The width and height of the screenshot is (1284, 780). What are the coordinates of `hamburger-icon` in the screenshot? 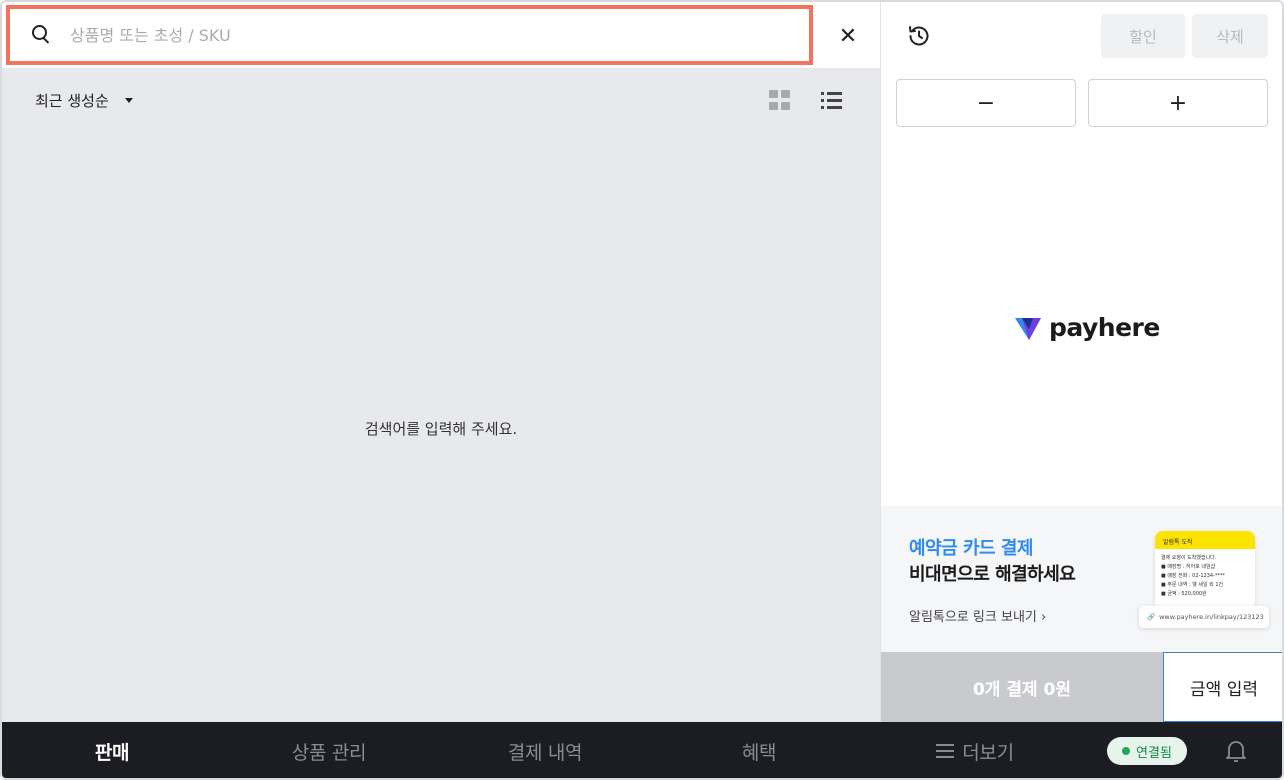 It's located at (945, 751).